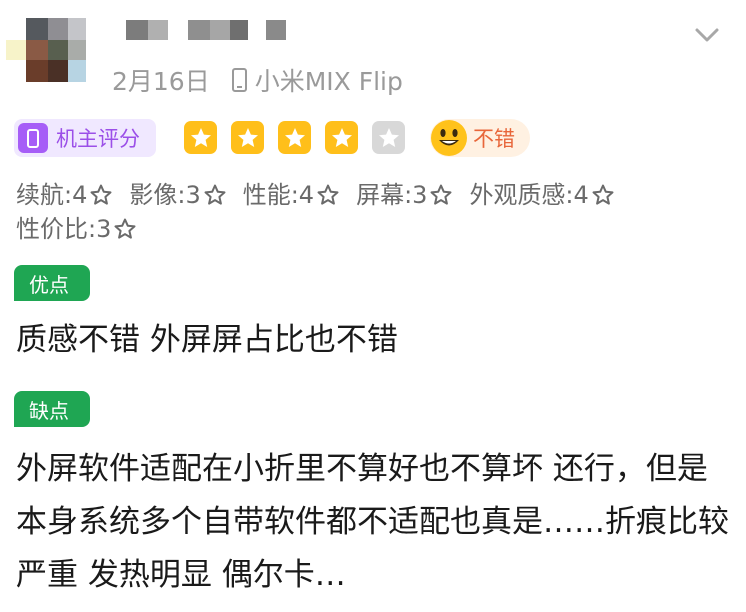 This screenshot has height=612, width=746. Describe the element at coordinates (449, 138) in the screenshot. I see `smiley-face-icon` at that location.